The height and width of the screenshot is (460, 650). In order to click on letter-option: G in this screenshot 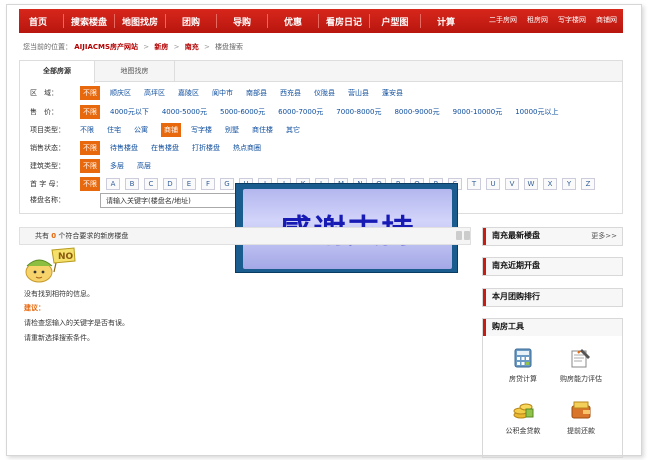, I will do `click(227, 184)`.